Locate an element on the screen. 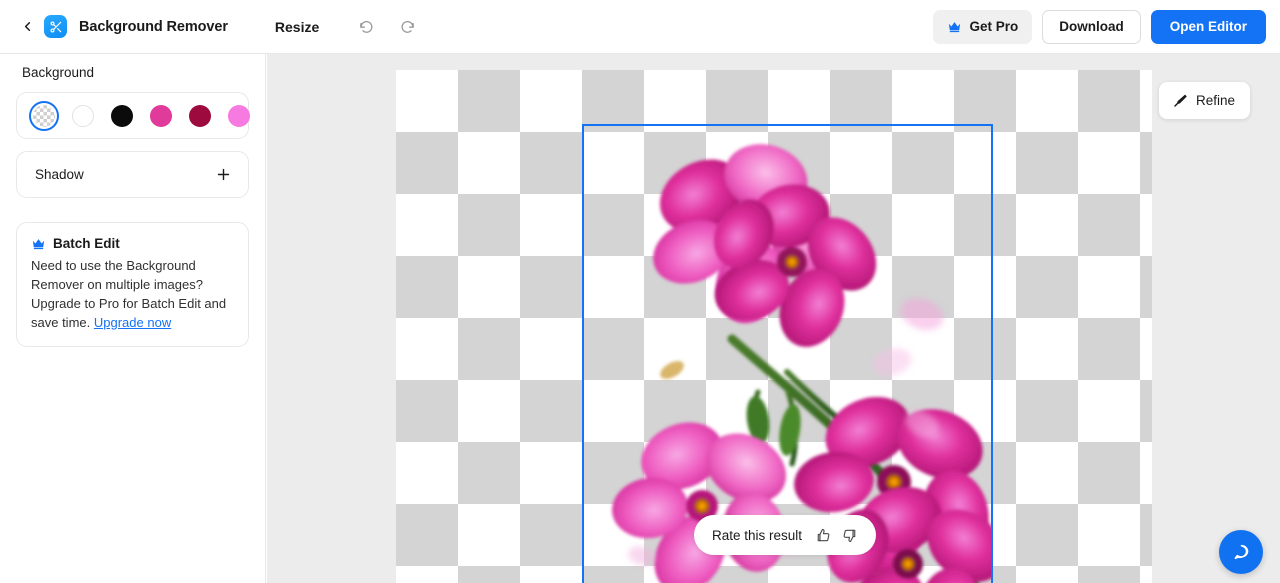 Image resolution: width=1280 pixels, height=583 pixels. thumbs-up-button is located at coordinates (823, 535).